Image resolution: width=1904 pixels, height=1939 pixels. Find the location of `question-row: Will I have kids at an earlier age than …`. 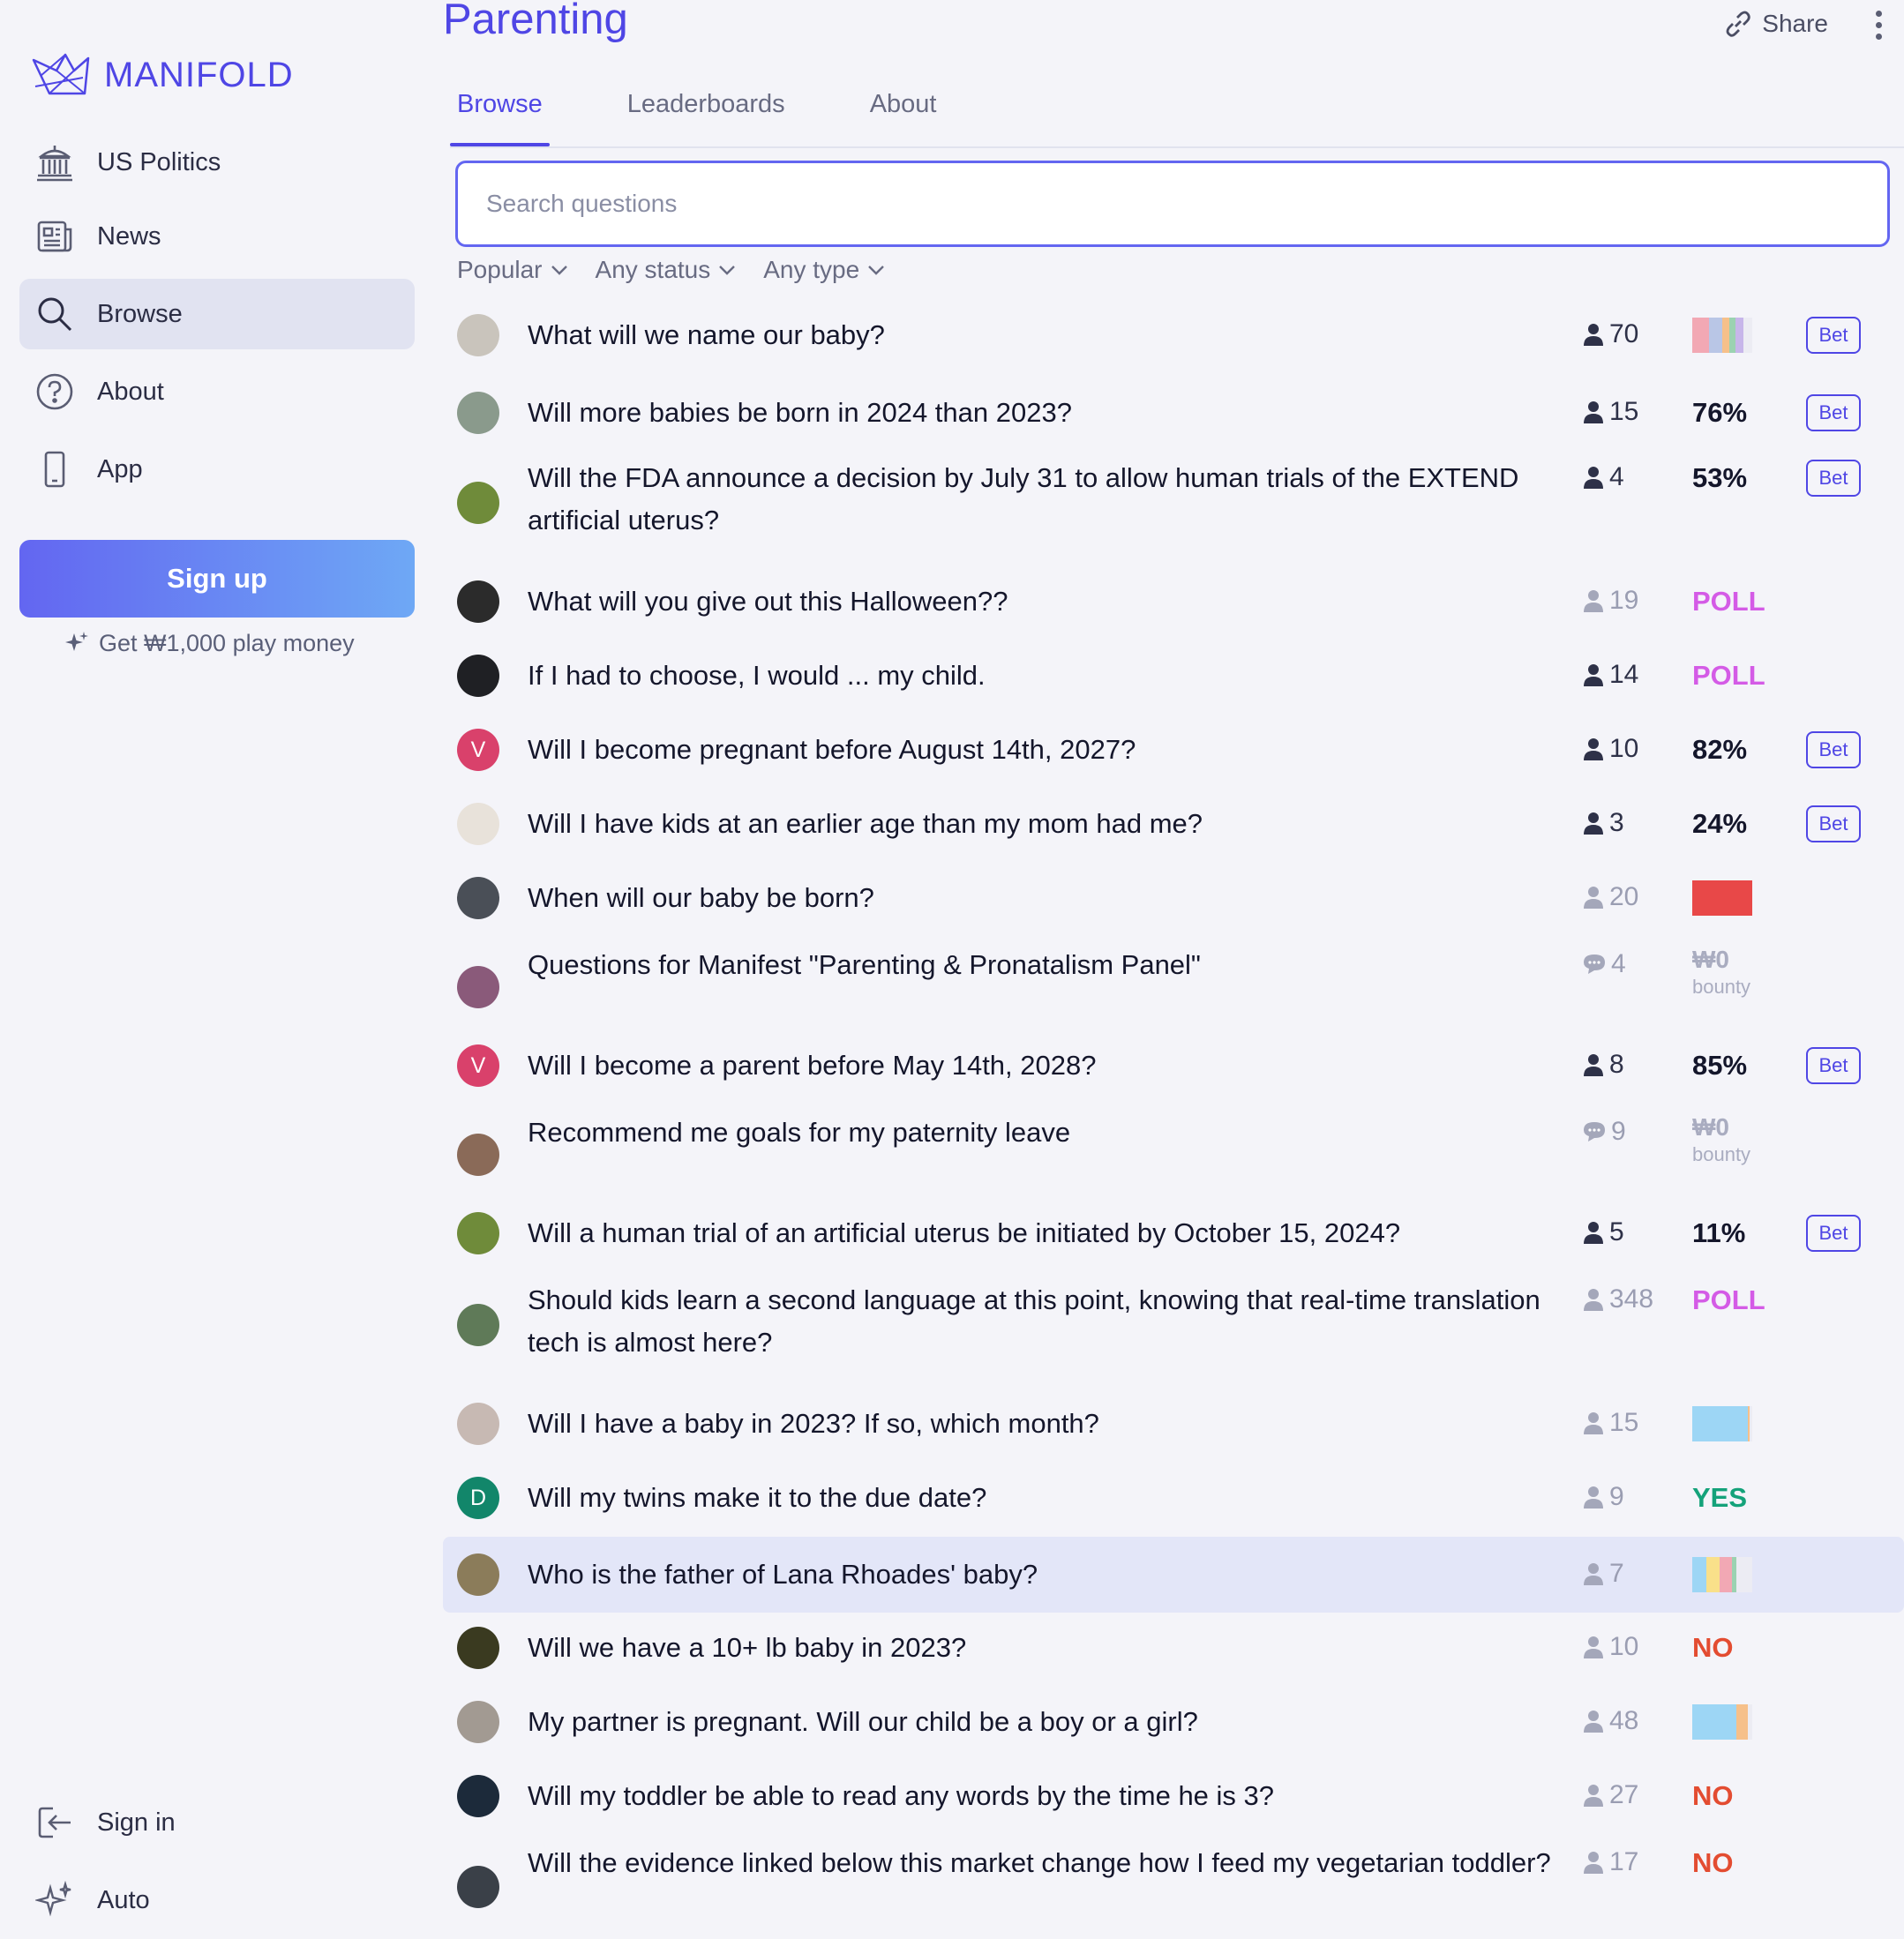

question-row: Will I have kids at an earlier age than … is located at coordinates (1173, 824).